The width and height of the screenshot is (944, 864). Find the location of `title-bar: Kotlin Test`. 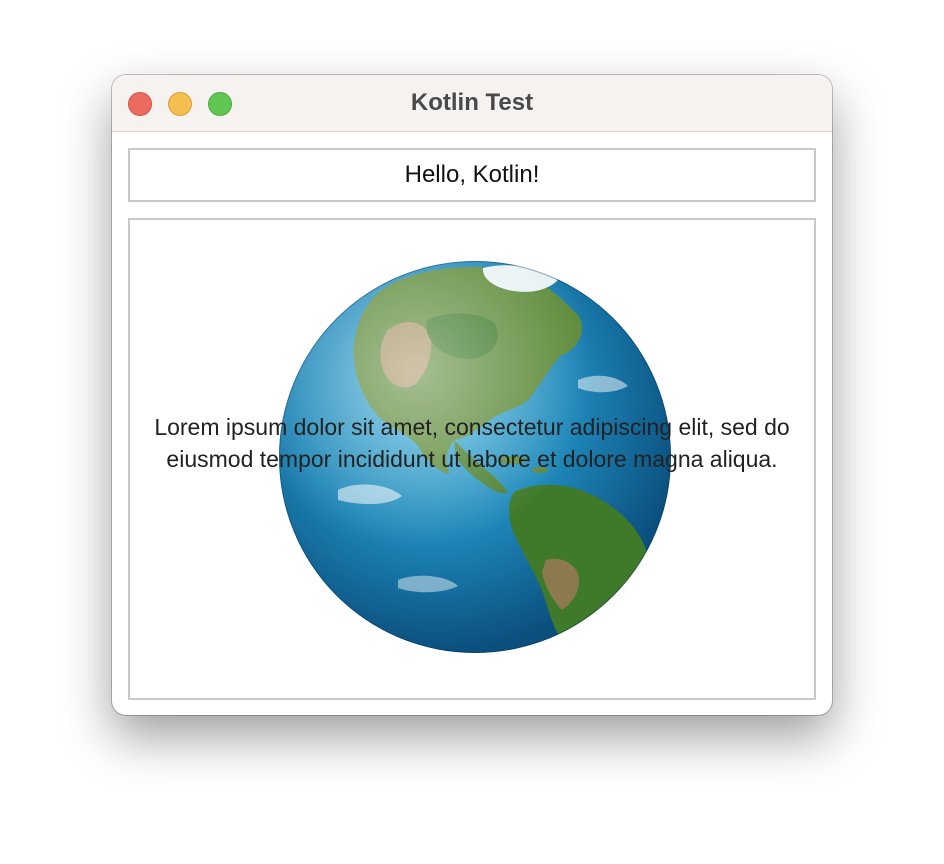

title-bar: Kotlin Test is located at coordinates (472, 103).